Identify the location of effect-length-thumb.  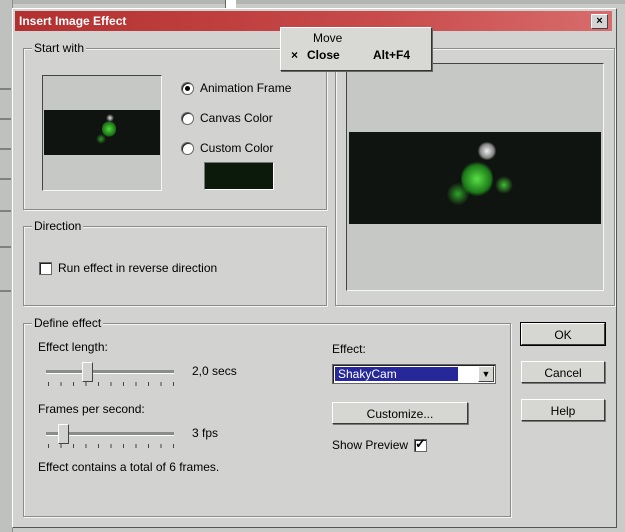
(87, 372).